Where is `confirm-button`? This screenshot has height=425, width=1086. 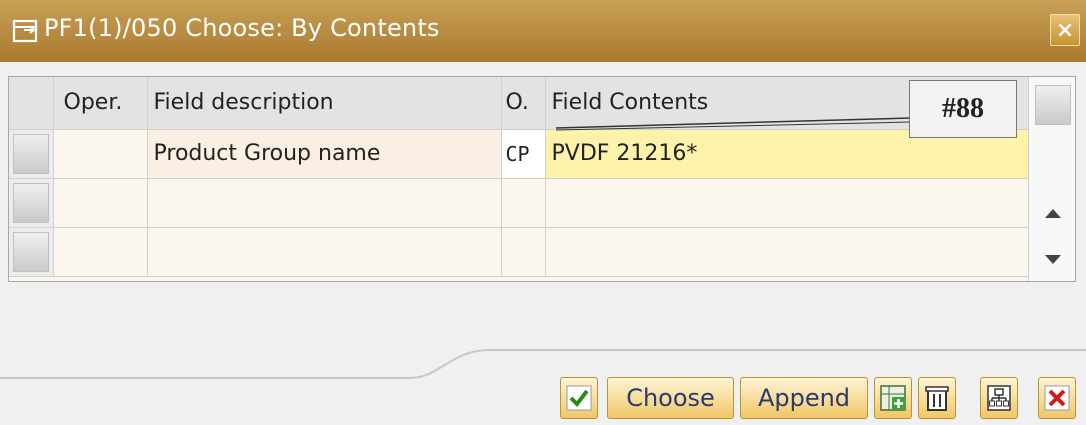 confirm-button is located at coordinates (579, 398).